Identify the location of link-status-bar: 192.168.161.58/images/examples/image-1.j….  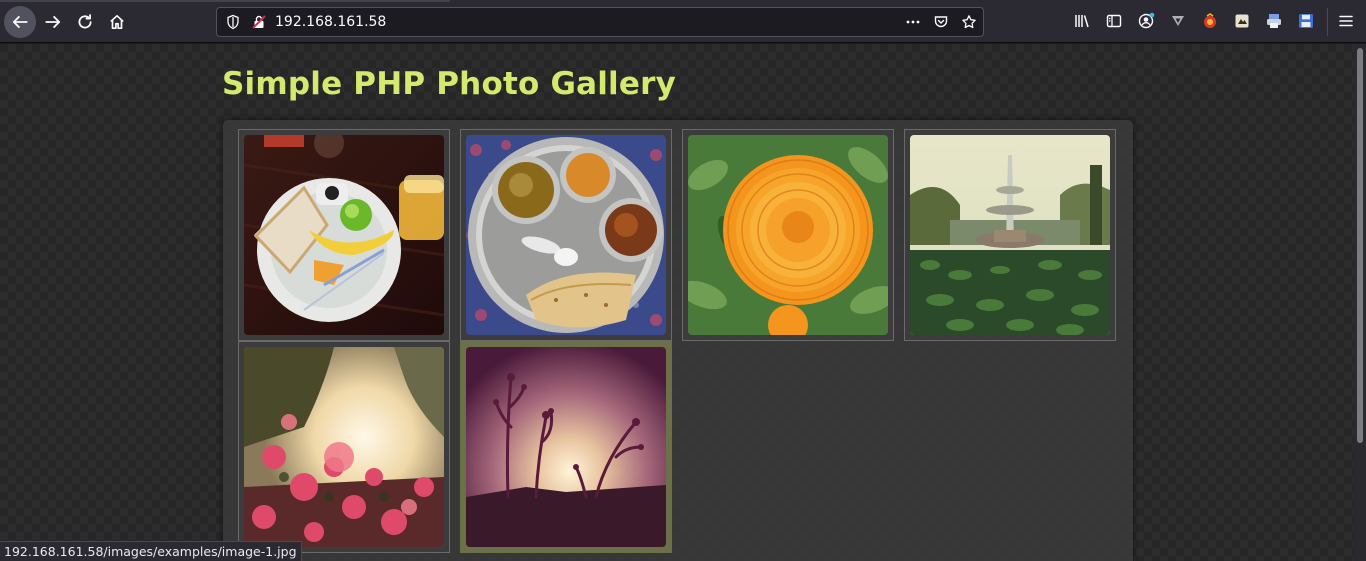
(151, 551).